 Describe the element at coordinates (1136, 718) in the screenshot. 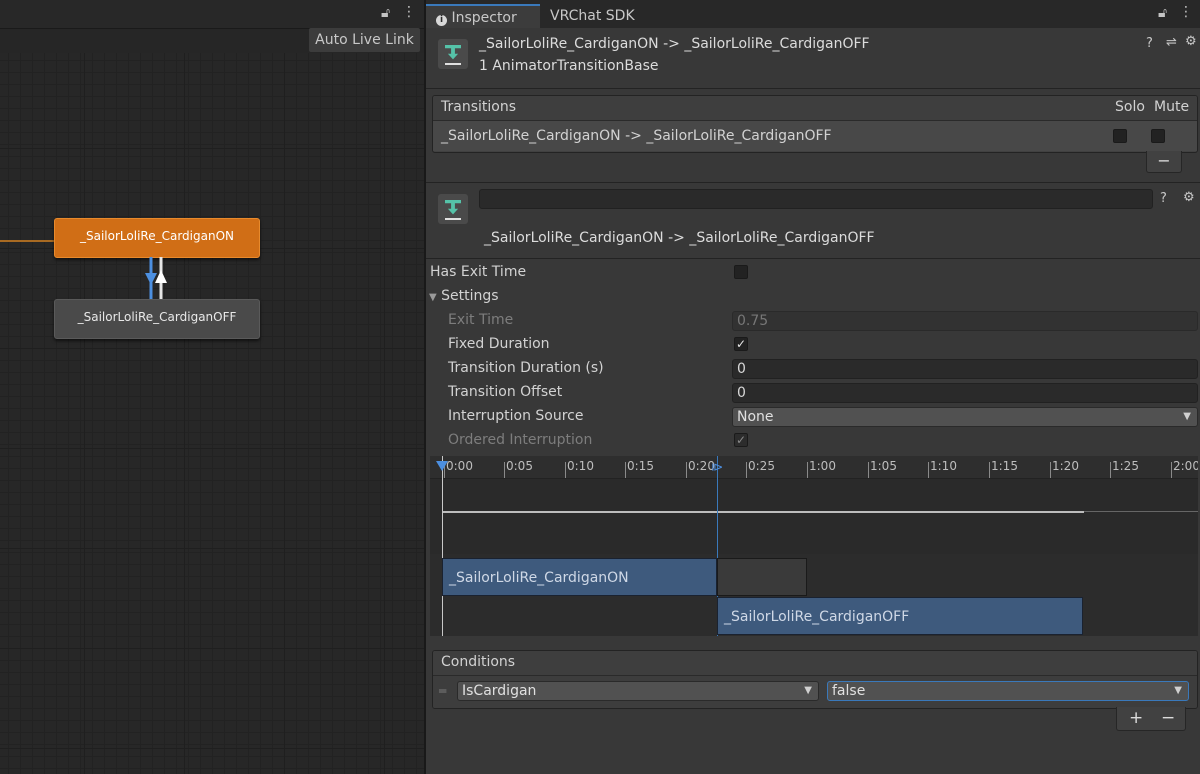

I see `add-condition-button: +` at that location.